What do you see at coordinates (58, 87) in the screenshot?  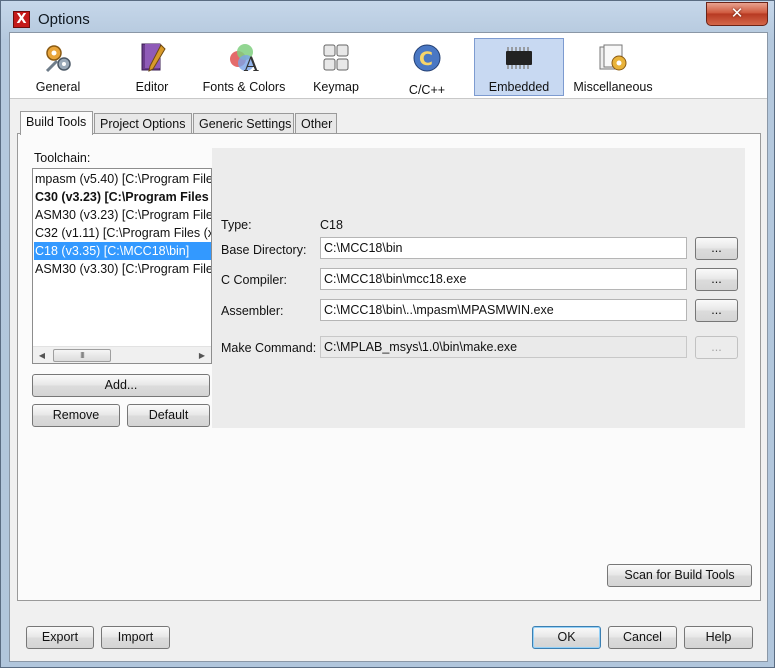 I see `category-label: General` at bounding box center [58, 87].